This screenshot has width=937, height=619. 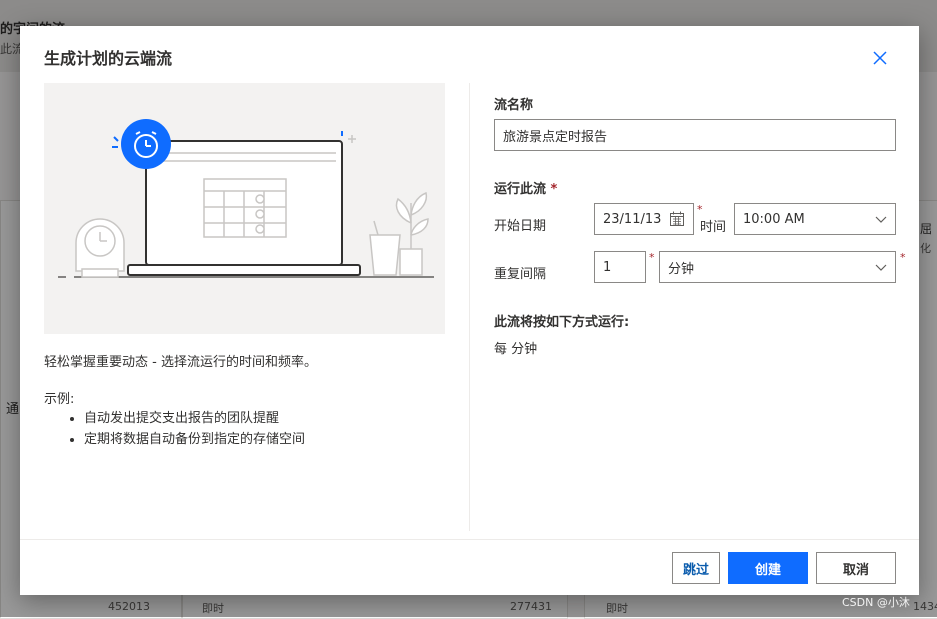 I want to click on illustration-graphic, so click(x=246, y=198).